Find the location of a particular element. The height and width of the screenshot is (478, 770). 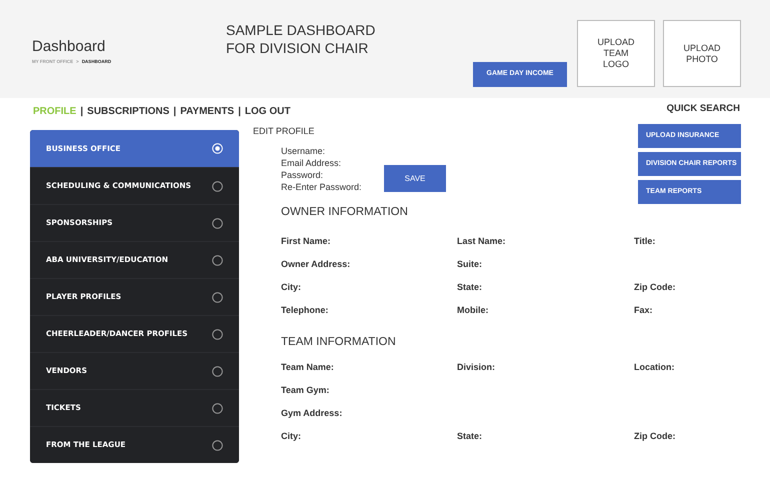

nav-link: SUBSCRIPTIONS is located at coordinates (128, 111).